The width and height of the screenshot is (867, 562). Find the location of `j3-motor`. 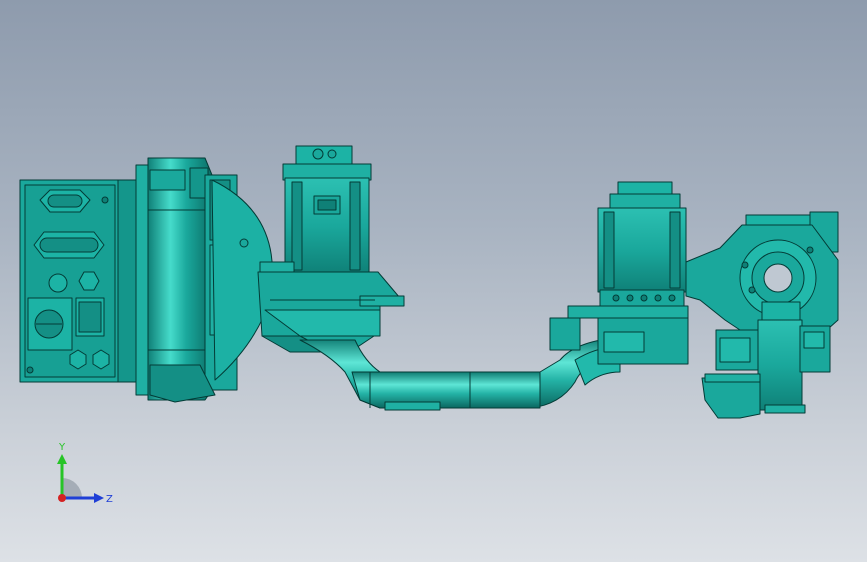

j3-motor is located at coordinates (628, 273).